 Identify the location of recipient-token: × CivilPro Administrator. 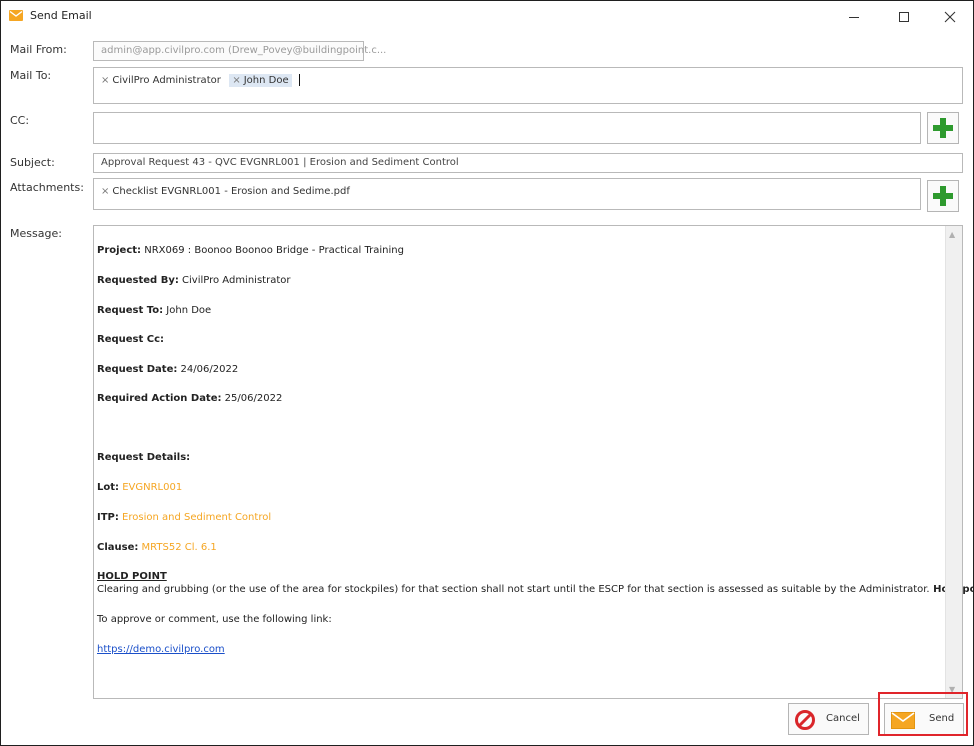
(161, 80).